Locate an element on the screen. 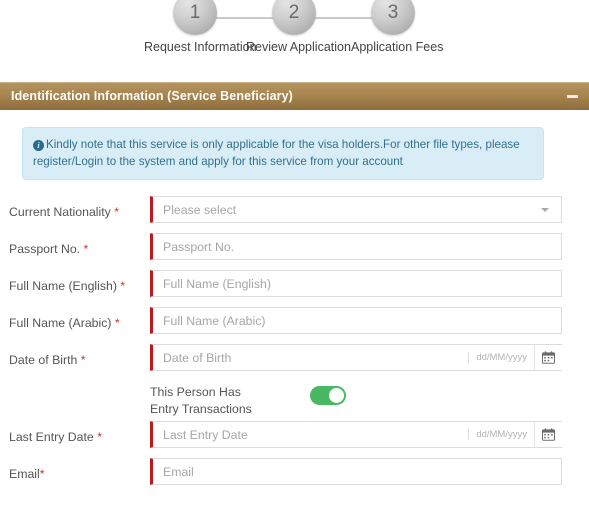 This screenshot has height=509, width=589. label-full-name-english: Full Name (English) * is located at coordinates (67, 286).